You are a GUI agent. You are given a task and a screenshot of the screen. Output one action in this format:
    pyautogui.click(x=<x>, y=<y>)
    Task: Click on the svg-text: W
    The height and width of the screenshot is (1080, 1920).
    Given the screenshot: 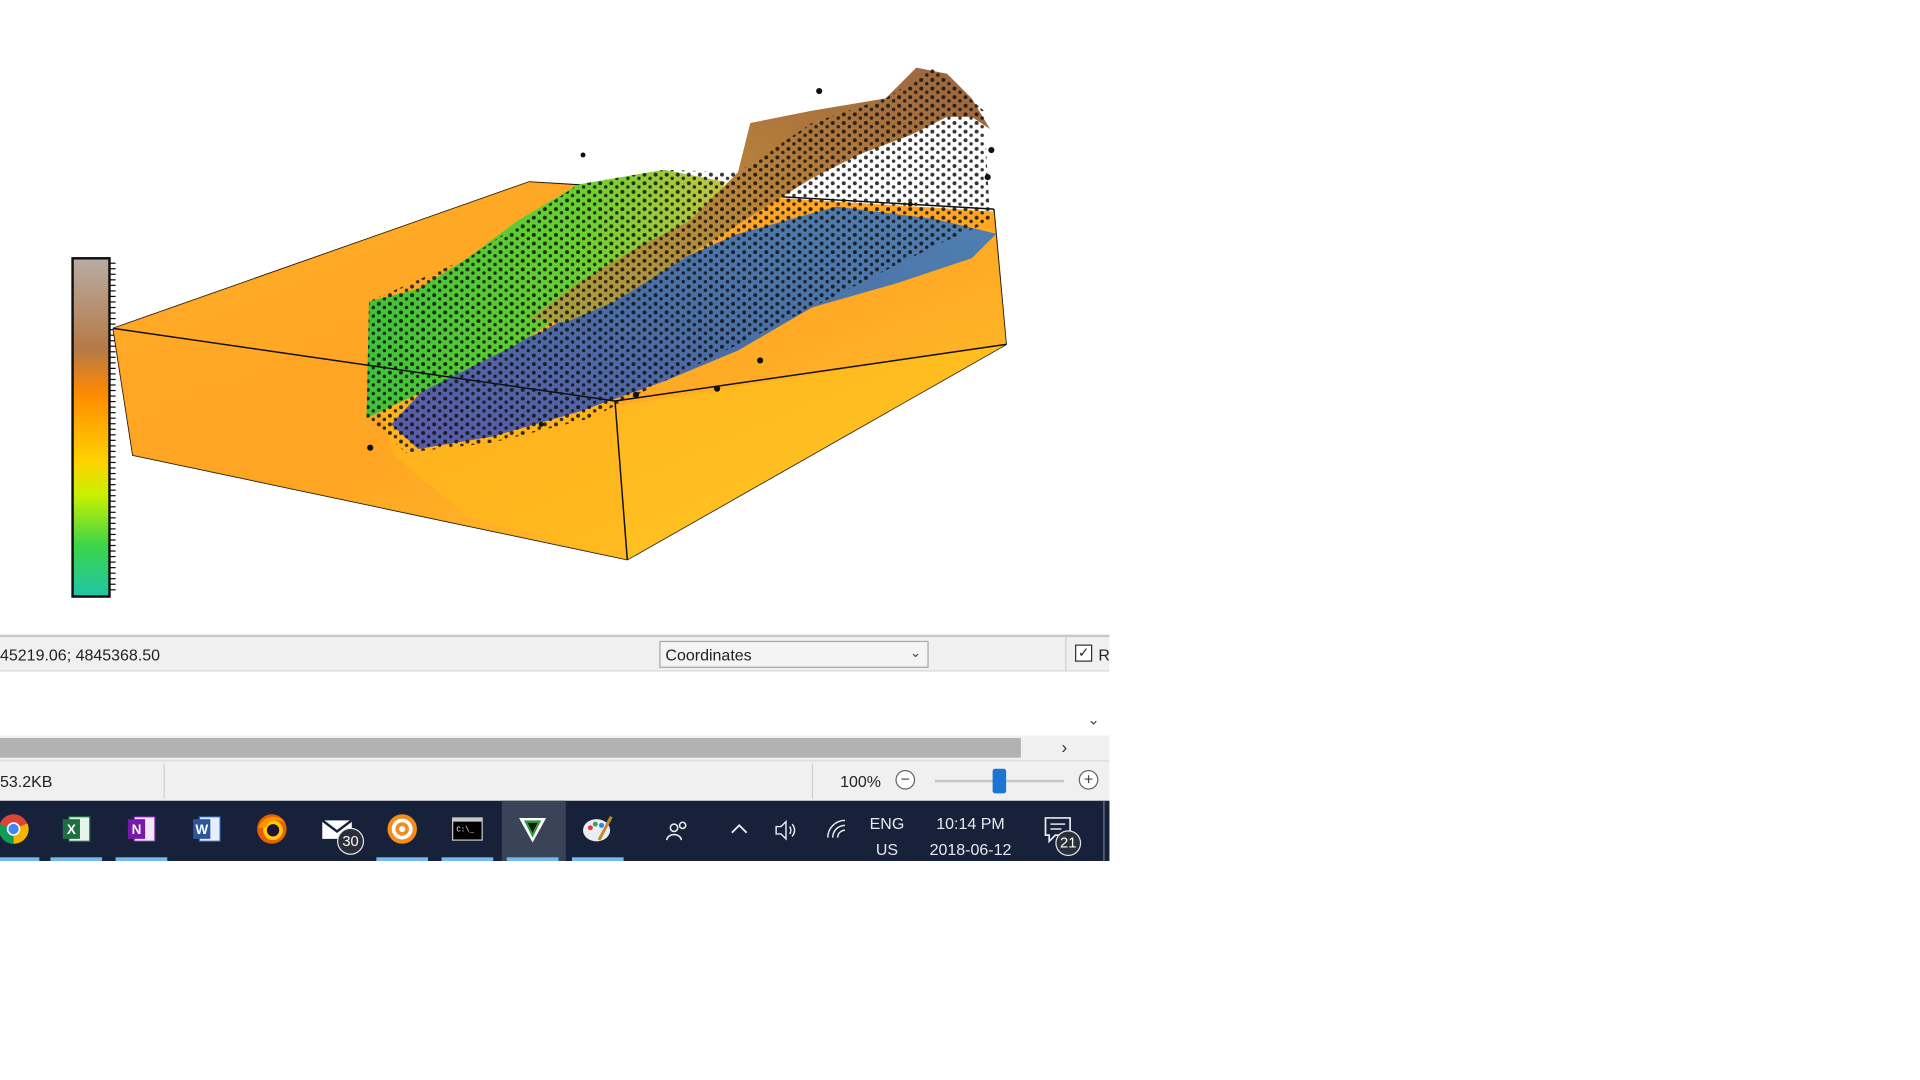 What is the action you would take?
    pyautogui.click(x=201, y=829)
    